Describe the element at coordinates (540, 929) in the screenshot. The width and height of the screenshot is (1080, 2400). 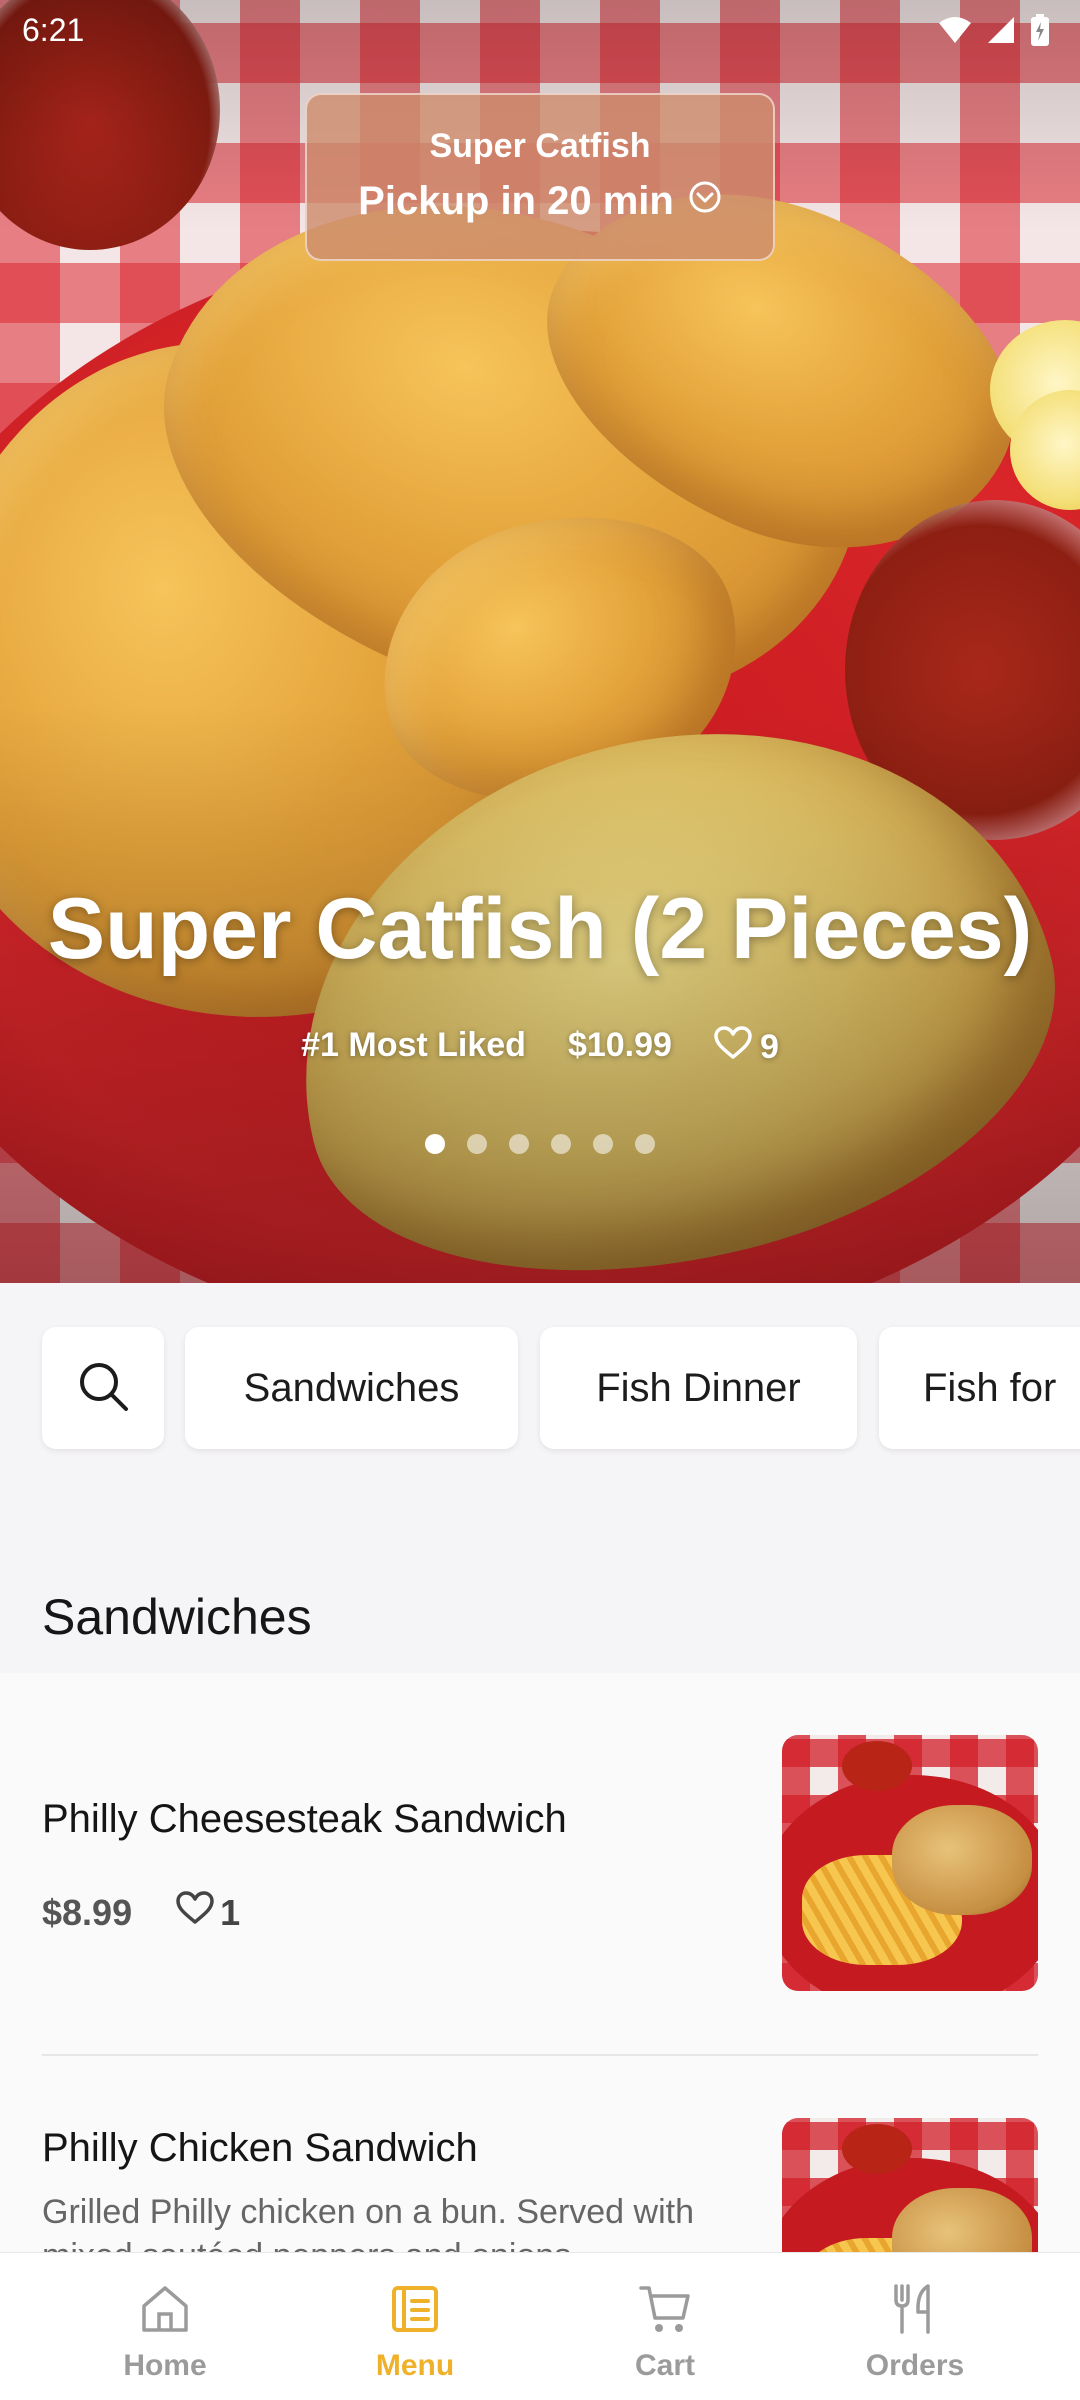
I see `hero-title: Super Catfish (2 Pieces)` at that location.